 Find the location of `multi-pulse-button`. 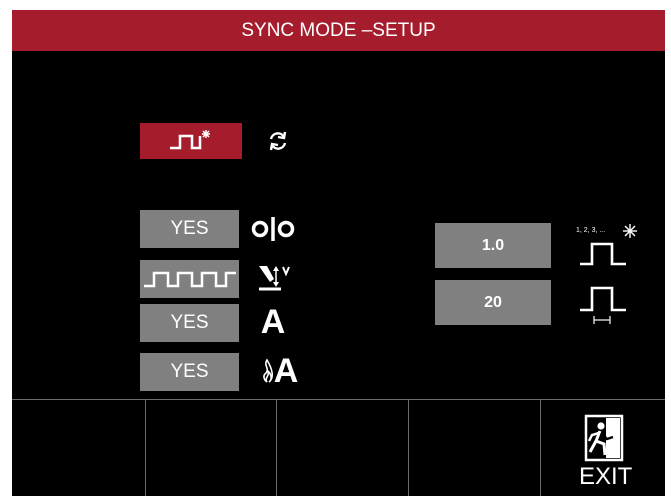

multi-pulse-button is located at coordinates (189, 279).